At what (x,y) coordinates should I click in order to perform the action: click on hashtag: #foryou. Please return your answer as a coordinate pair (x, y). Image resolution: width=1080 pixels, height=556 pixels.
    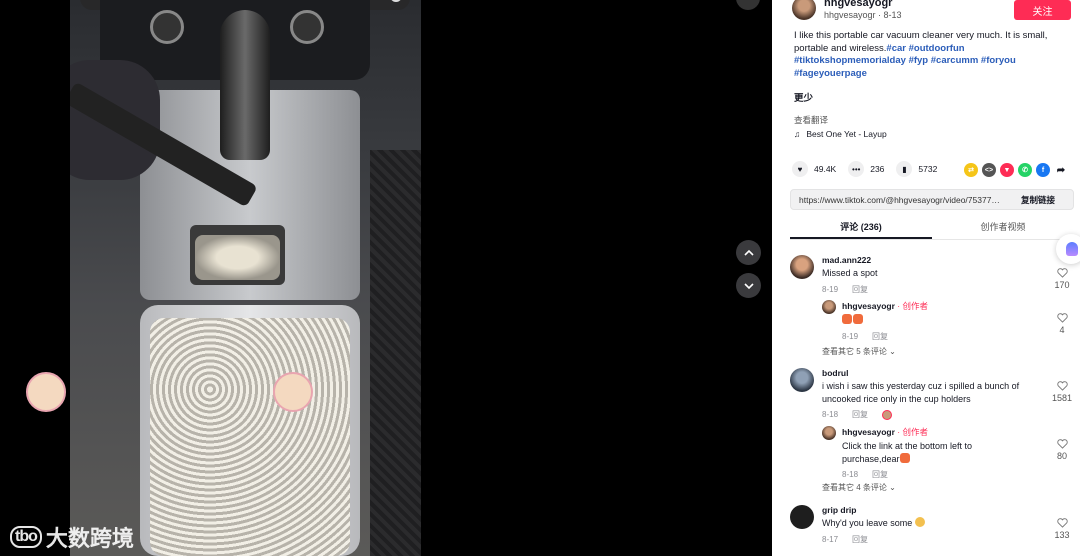
    Looking at the image, I should click on (998, 60).